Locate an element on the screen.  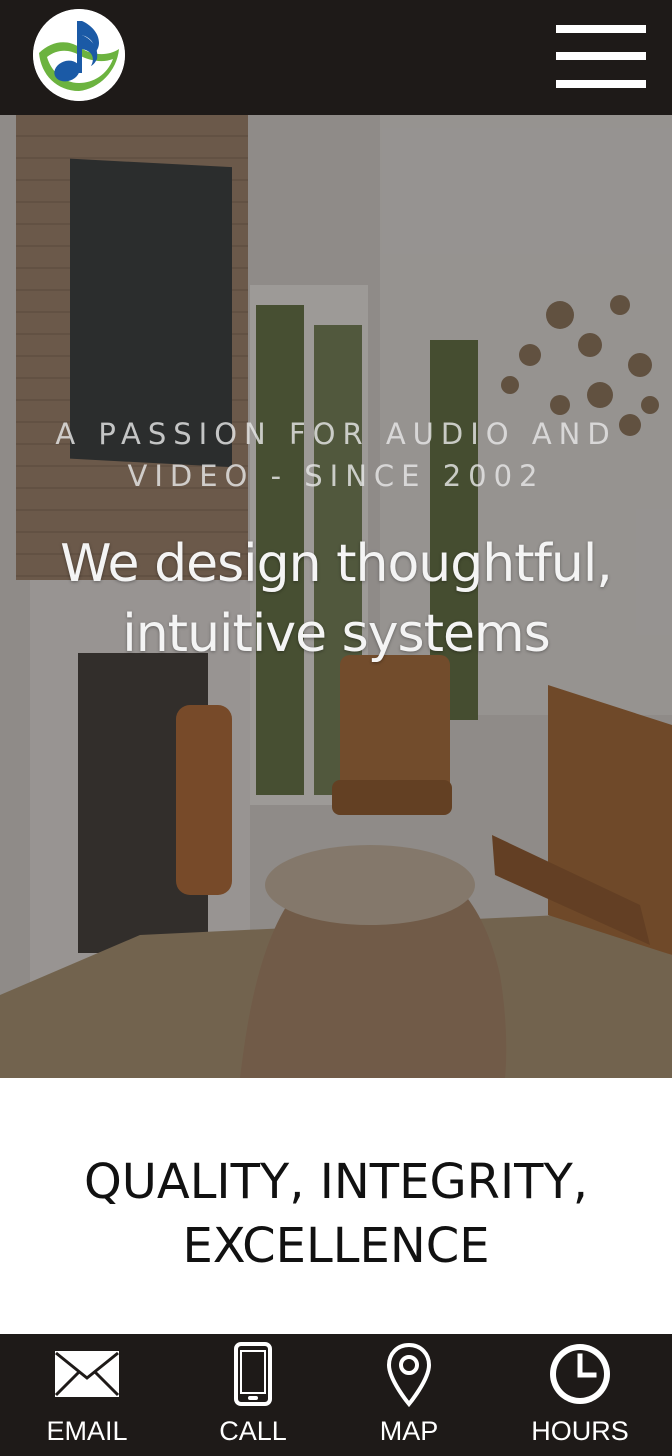
nav-label-call: CALL is located at coordinates (253, 1431).